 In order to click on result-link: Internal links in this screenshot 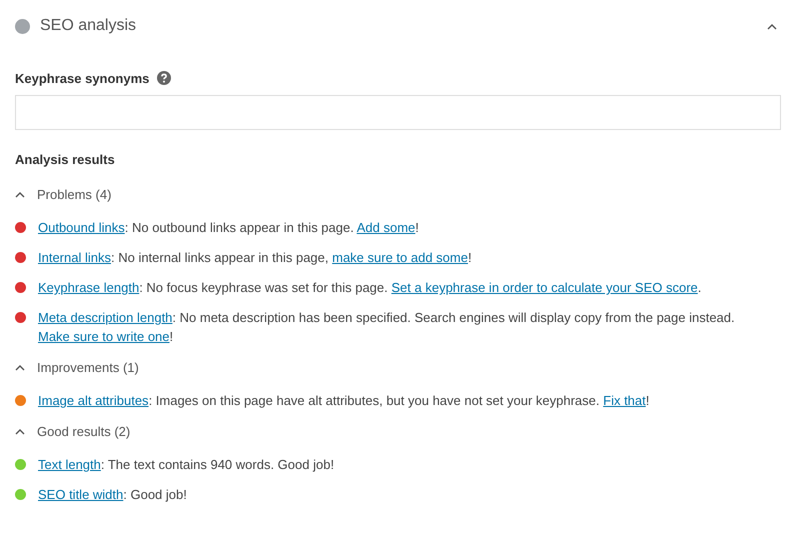, I will do `click(74, 257)`.